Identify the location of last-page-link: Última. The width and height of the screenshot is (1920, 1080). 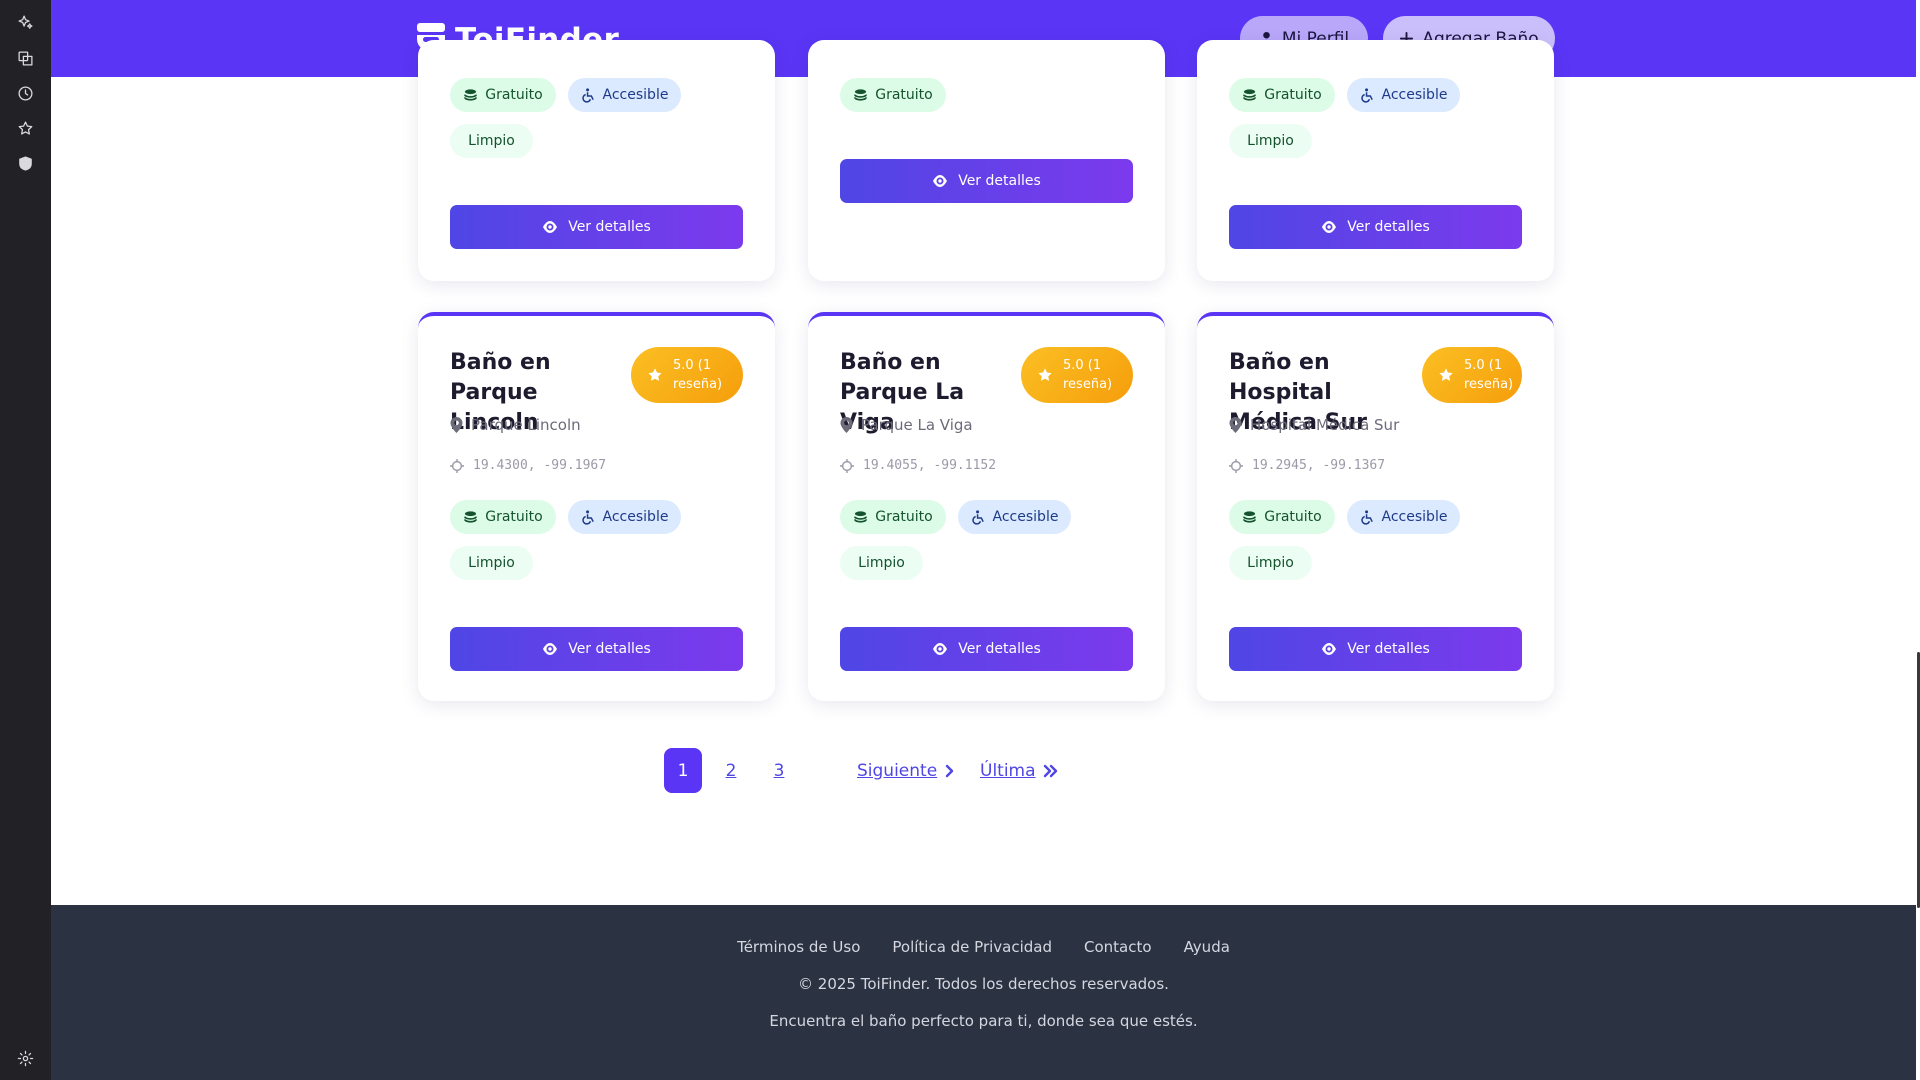
(1019, 770).